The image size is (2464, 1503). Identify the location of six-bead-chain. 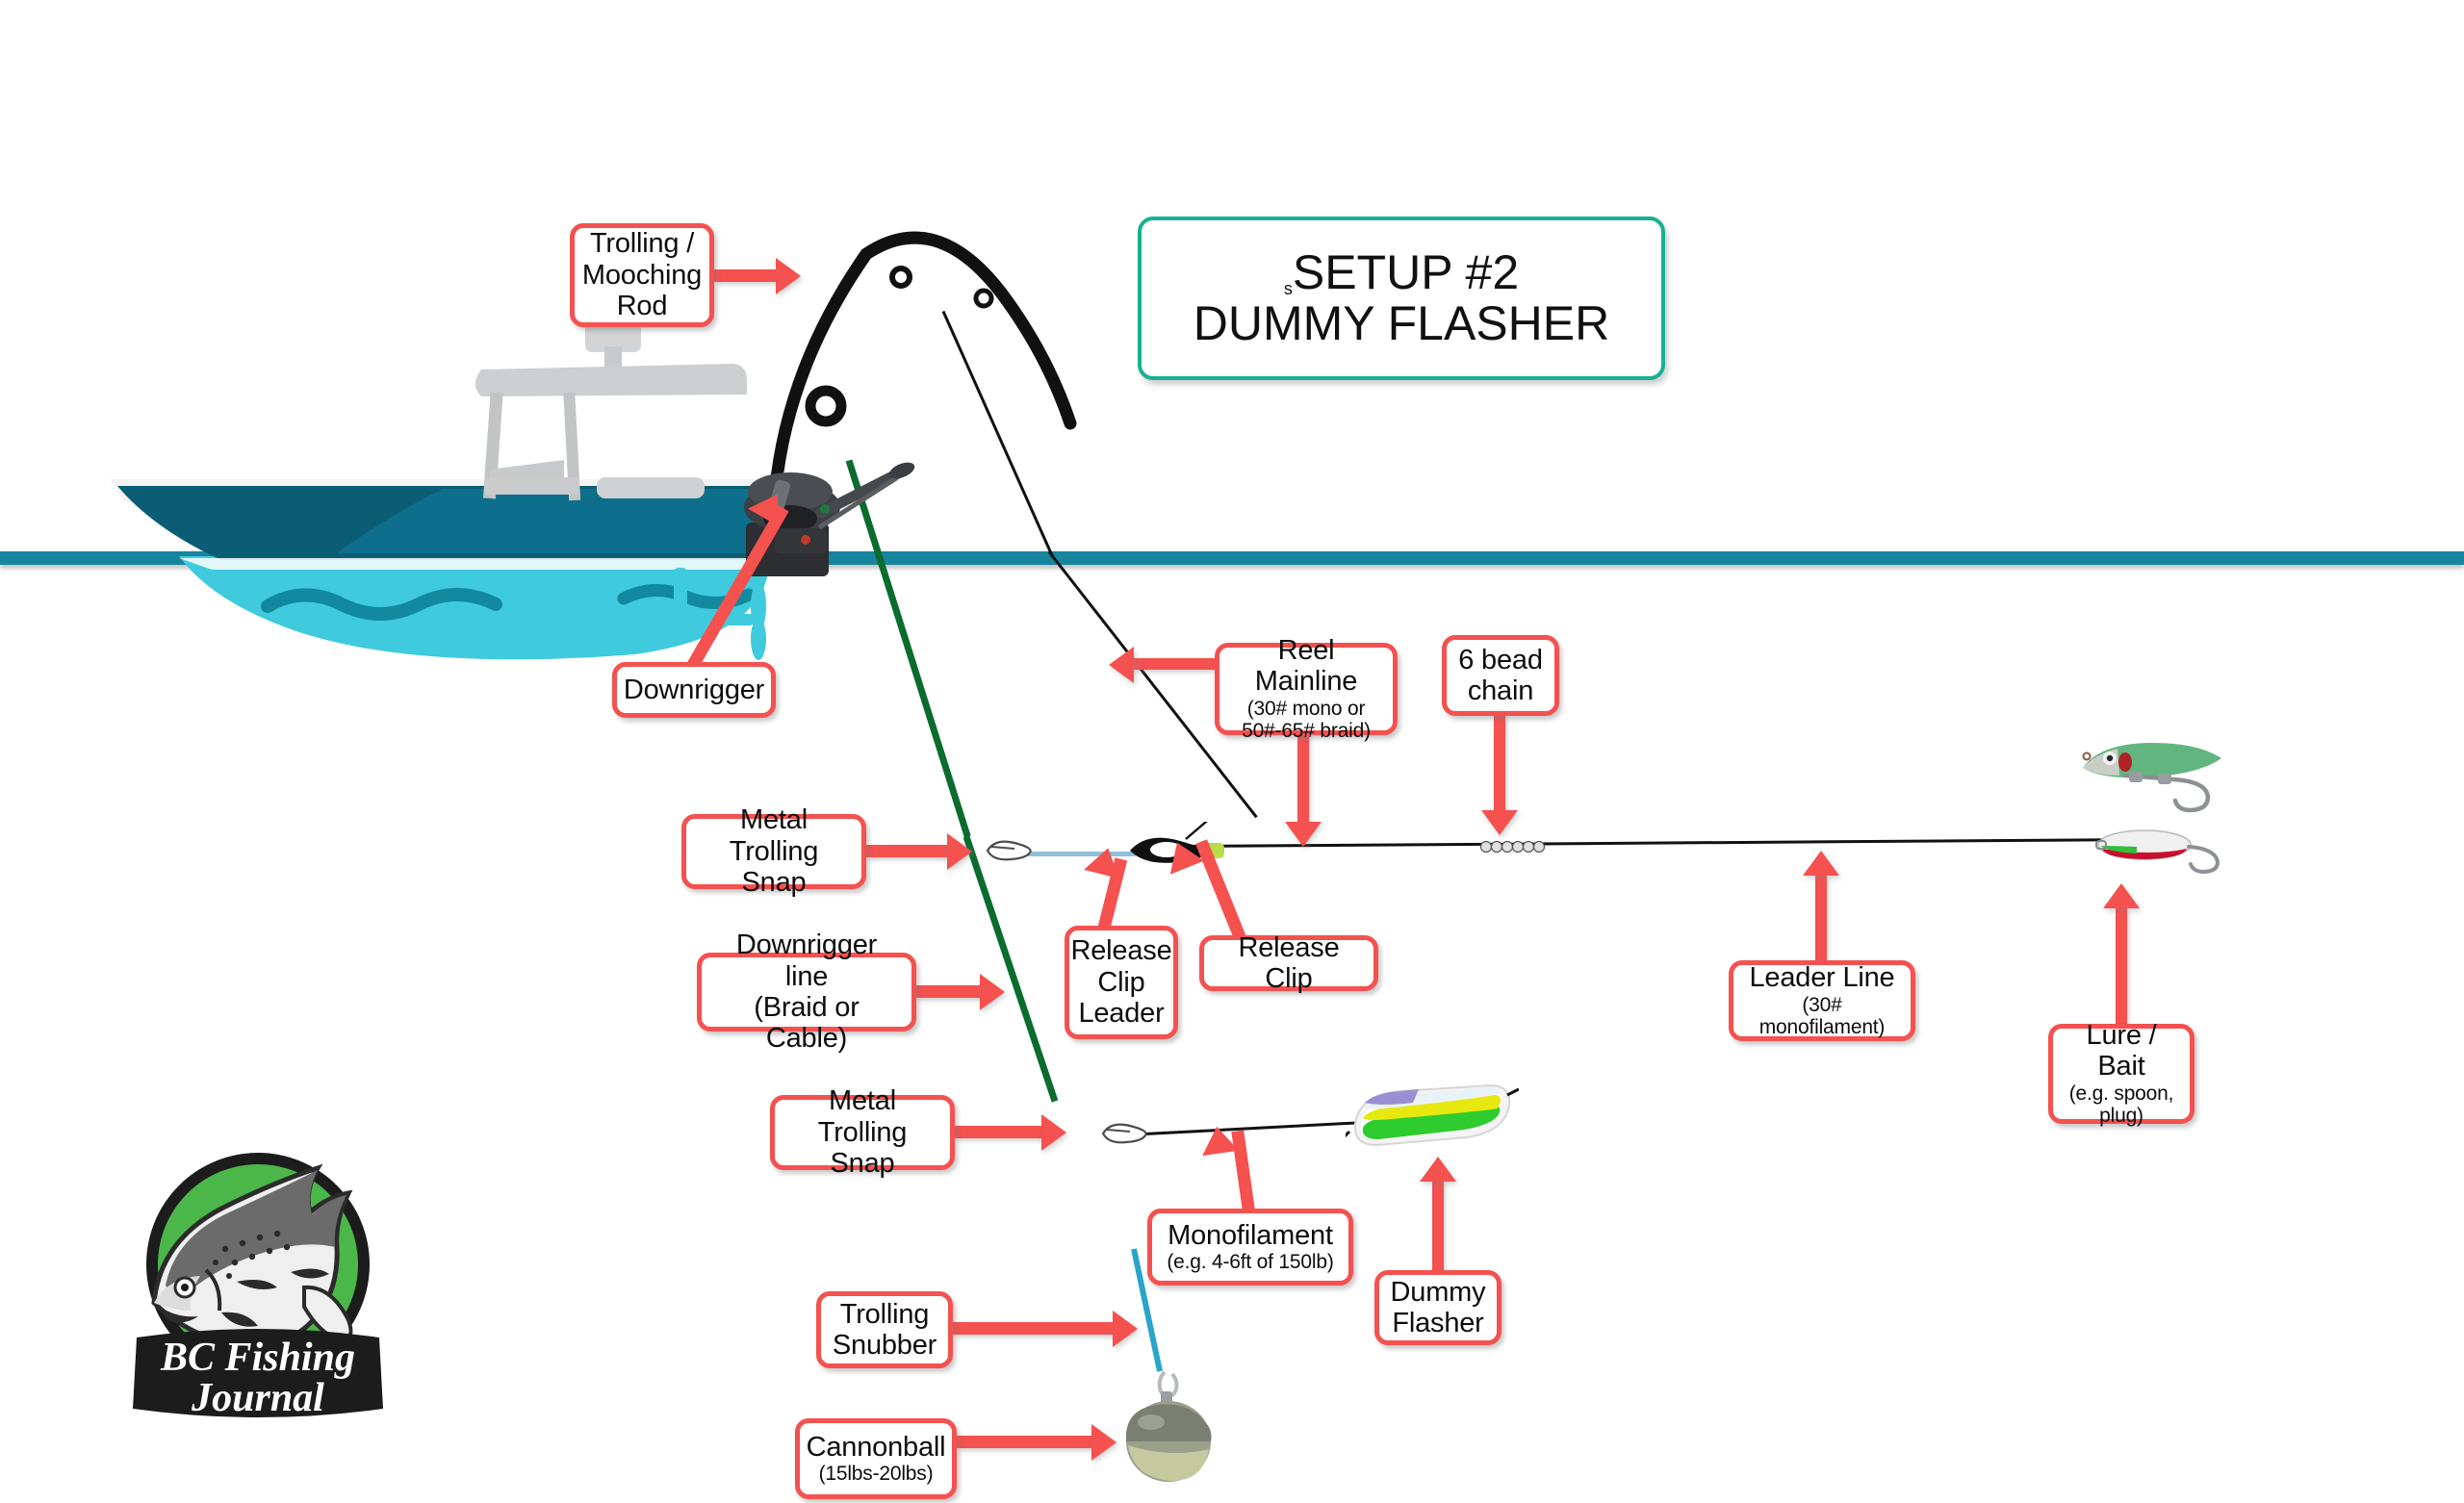
(1512, 846).